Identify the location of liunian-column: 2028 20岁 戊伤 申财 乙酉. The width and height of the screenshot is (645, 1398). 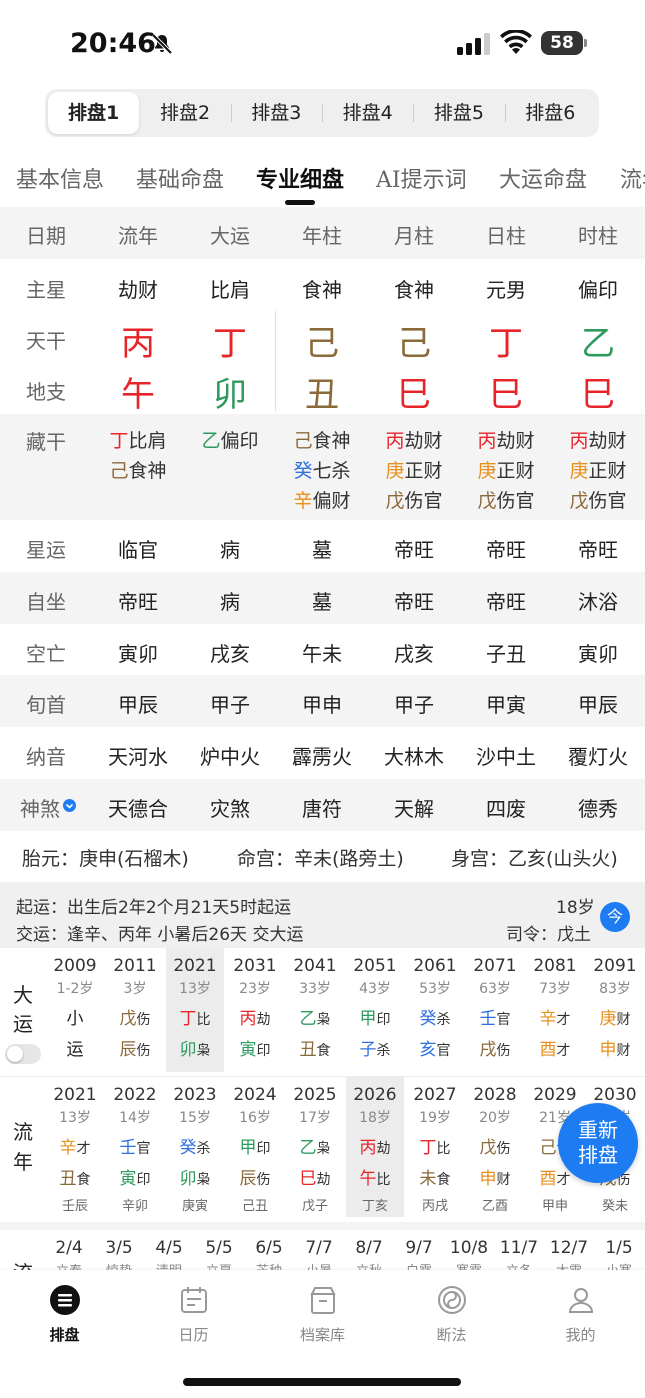
(495, 1147).